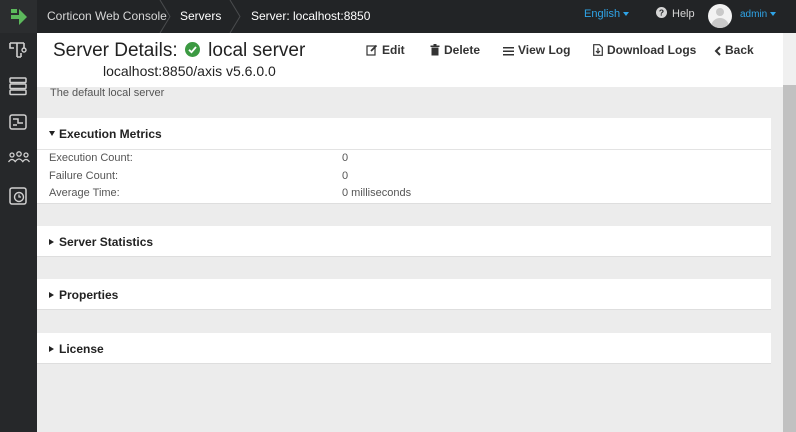  What do you see at coordinates (257, 50) in the screenshot?
I see `server-name: local server` at bounding box center [257, 50].